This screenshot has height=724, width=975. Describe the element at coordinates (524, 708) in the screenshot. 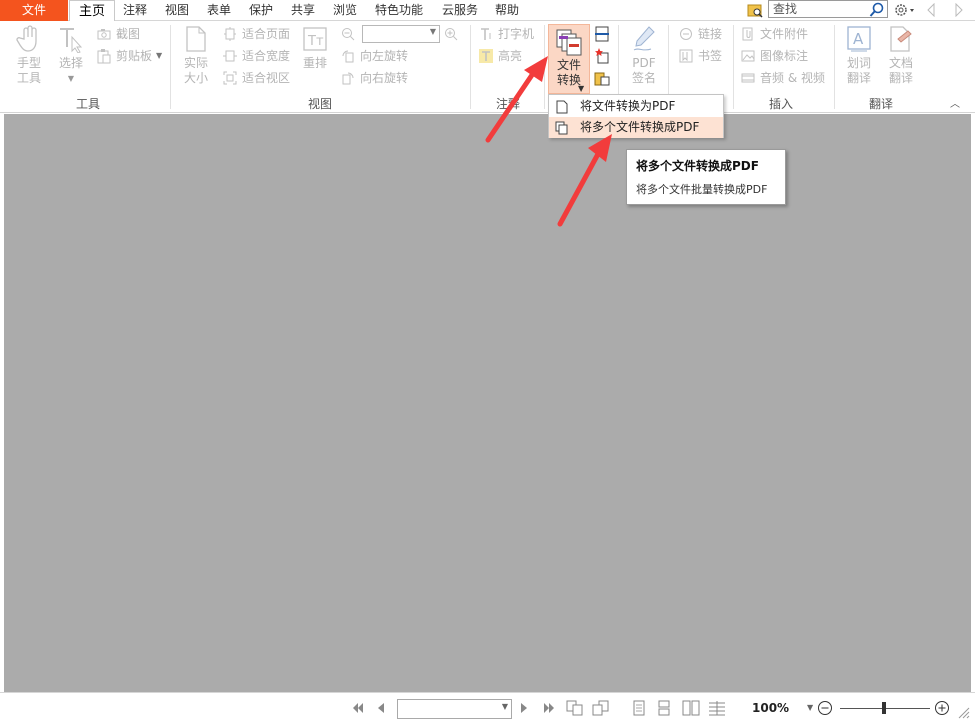

I see `next-page-icon` at that location.